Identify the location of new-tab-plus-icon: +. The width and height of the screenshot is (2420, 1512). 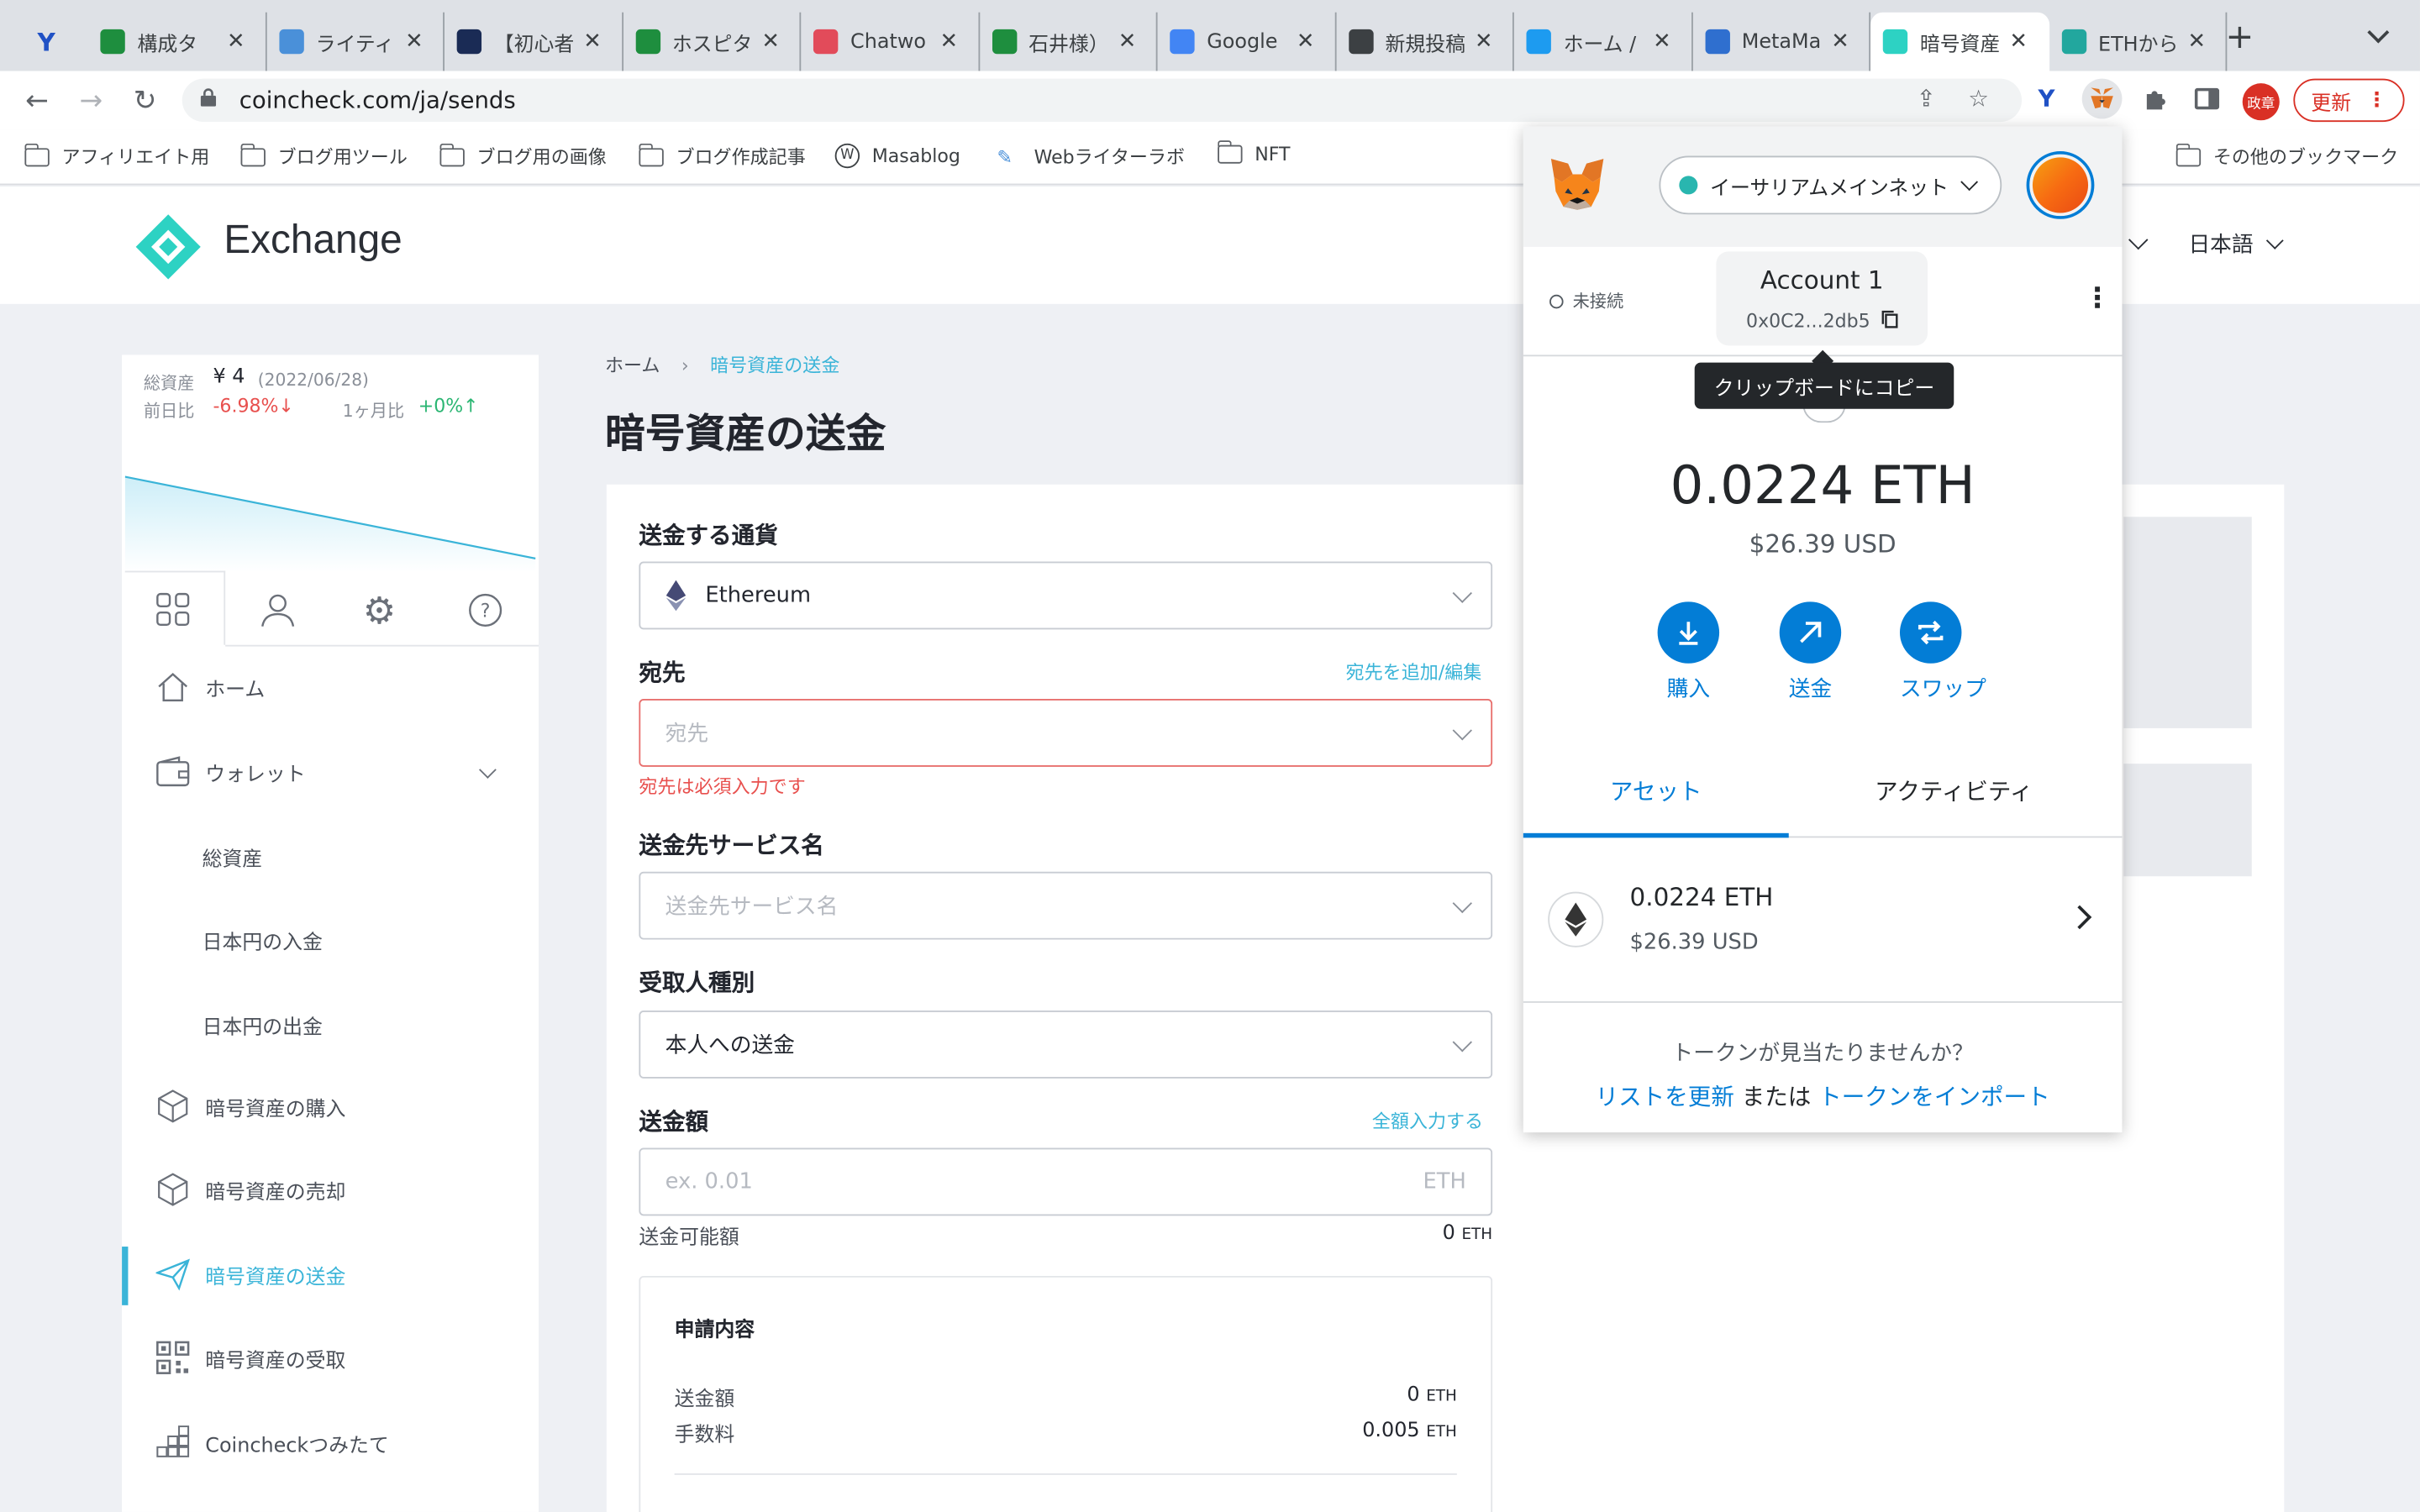
(2240, 37).